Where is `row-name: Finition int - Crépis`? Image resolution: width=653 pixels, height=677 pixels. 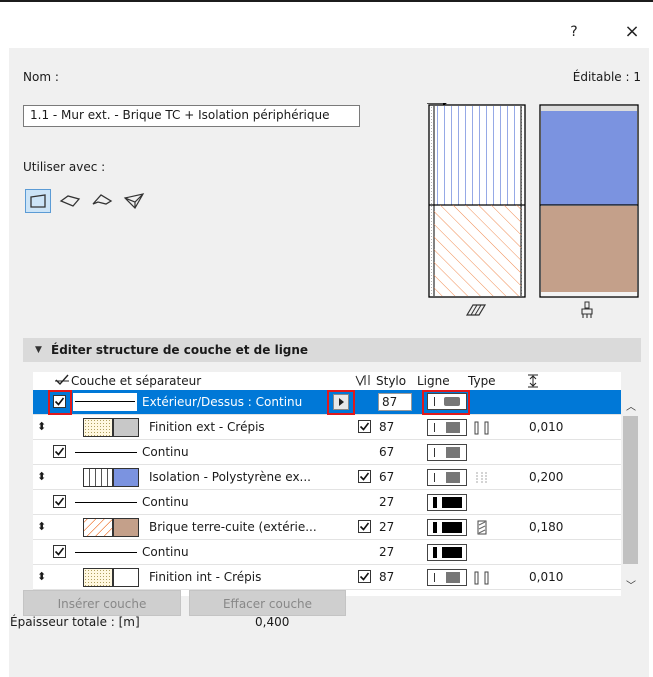
row-name: Finition int - Crépis is located at coordinates (205, 577).